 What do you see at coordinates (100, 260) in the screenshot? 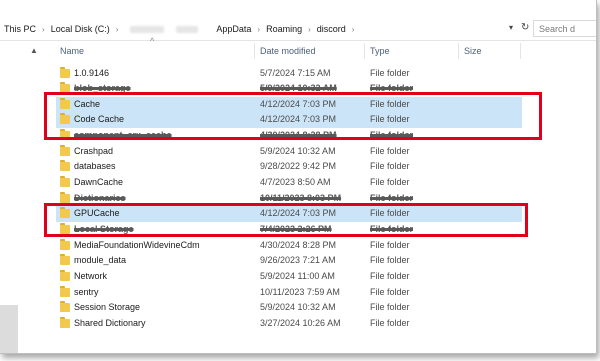
I see `file-name: module_data` at bounding box center [100, 260].